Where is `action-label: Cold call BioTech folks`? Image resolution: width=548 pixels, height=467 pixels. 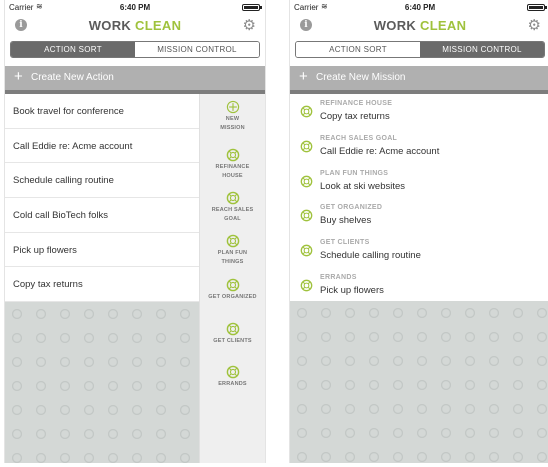 action-label: Cold call BioTech folks is located at coordinates (61, 216).